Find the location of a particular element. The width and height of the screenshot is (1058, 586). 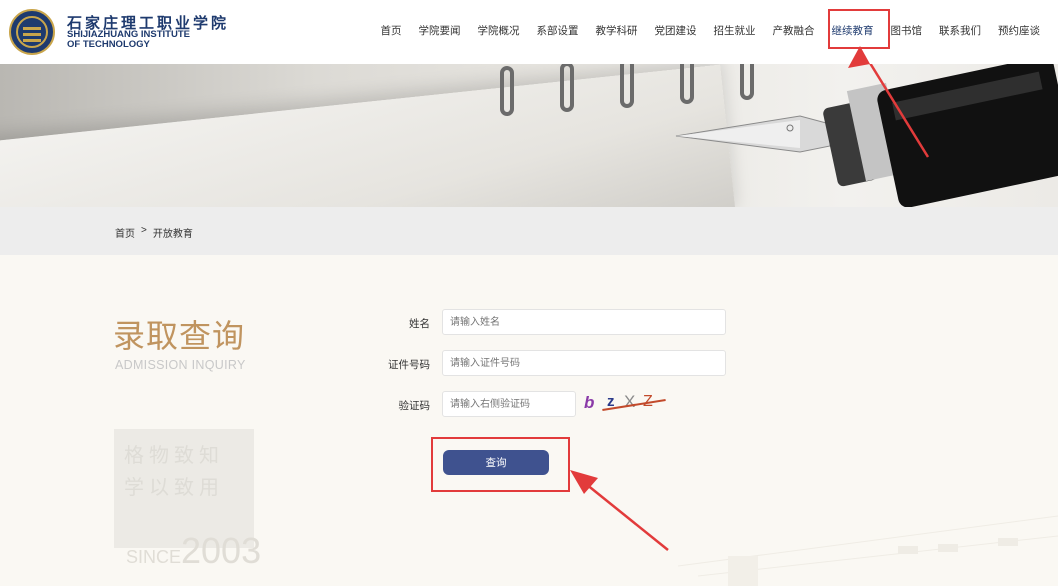

since-2003: SINCE2003 is located at coordinates (193, 551).